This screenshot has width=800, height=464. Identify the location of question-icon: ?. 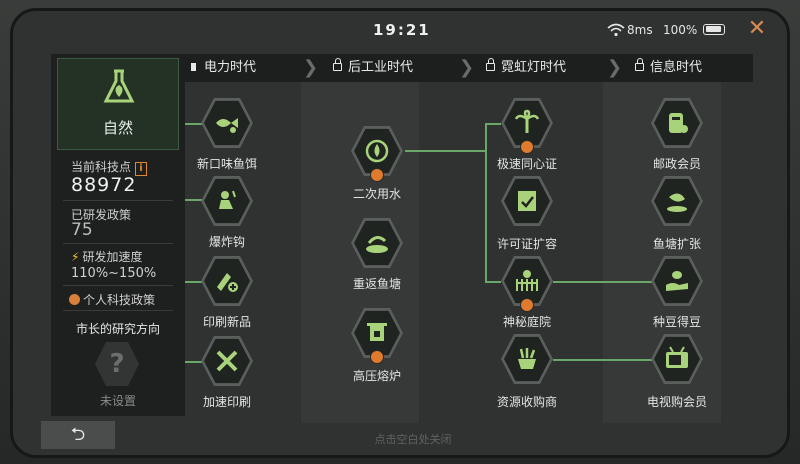
(117, 364).